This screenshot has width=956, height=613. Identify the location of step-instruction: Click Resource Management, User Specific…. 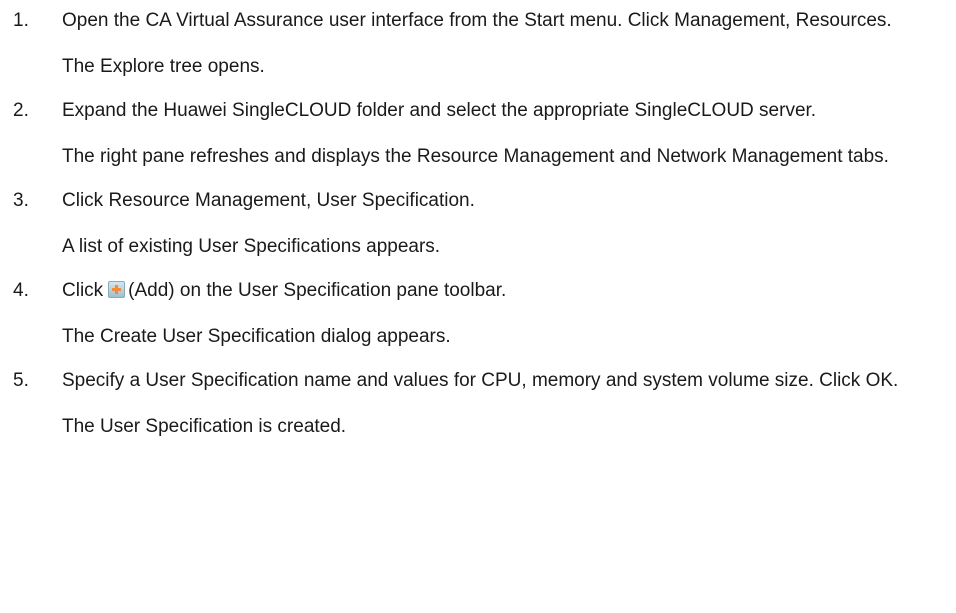
(268, 200).